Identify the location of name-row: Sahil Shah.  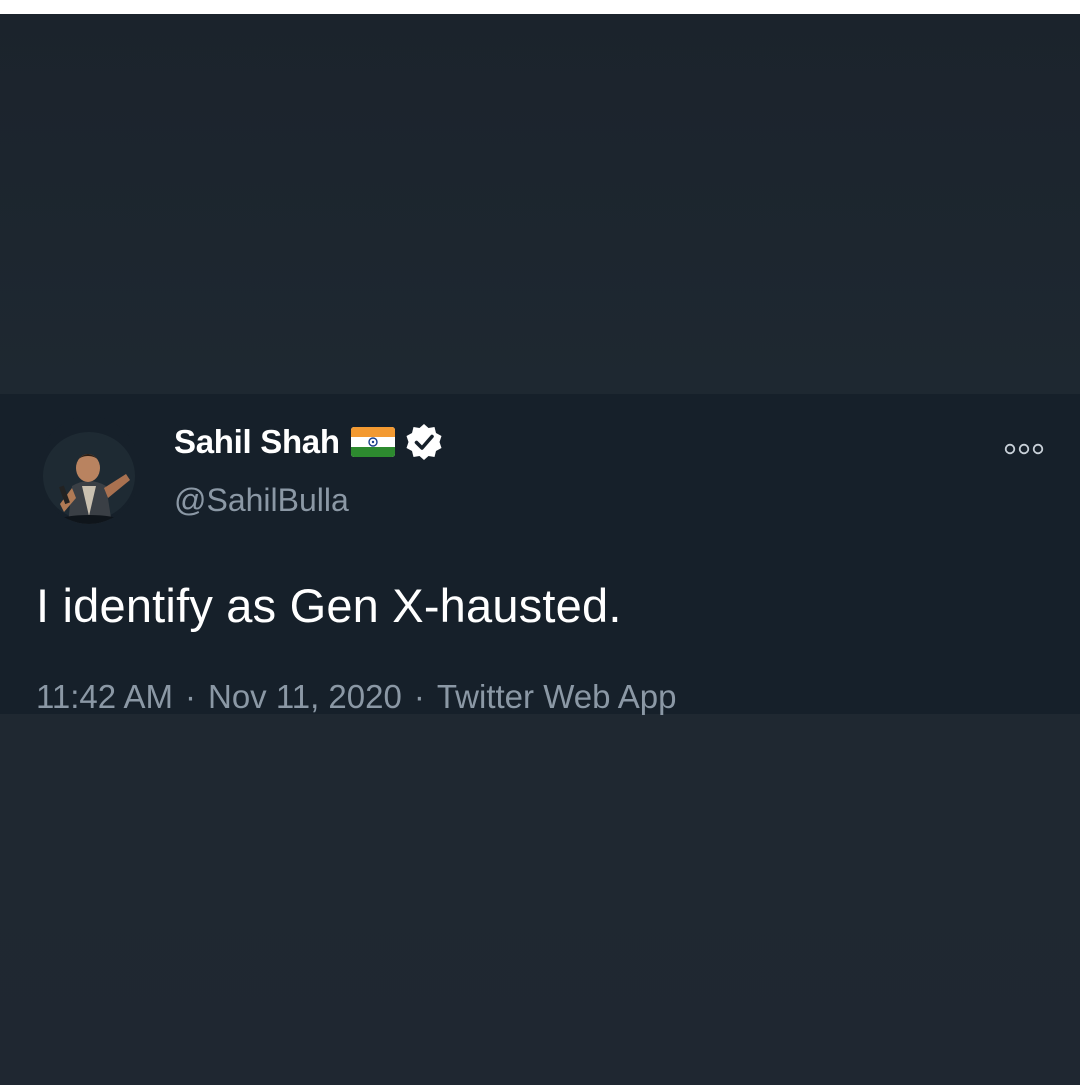
(309, 442).